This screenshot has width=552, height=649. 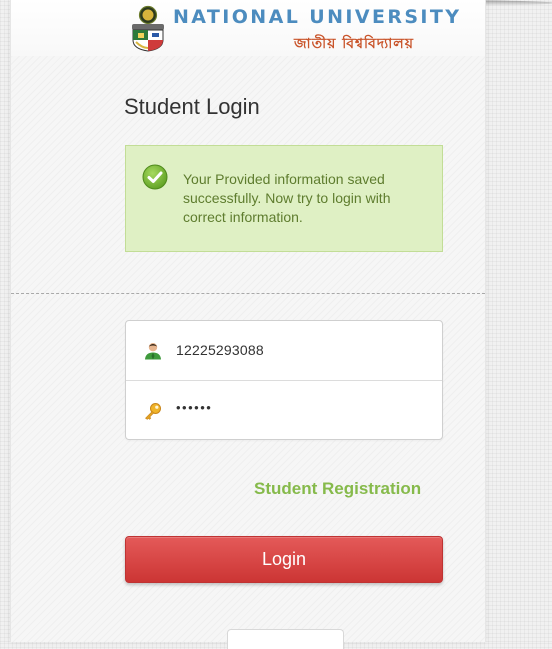 What do you see at coordinates (192, 106) in the screenshot?
I see `page-title: Student Login` at bounding box center [192, 106].